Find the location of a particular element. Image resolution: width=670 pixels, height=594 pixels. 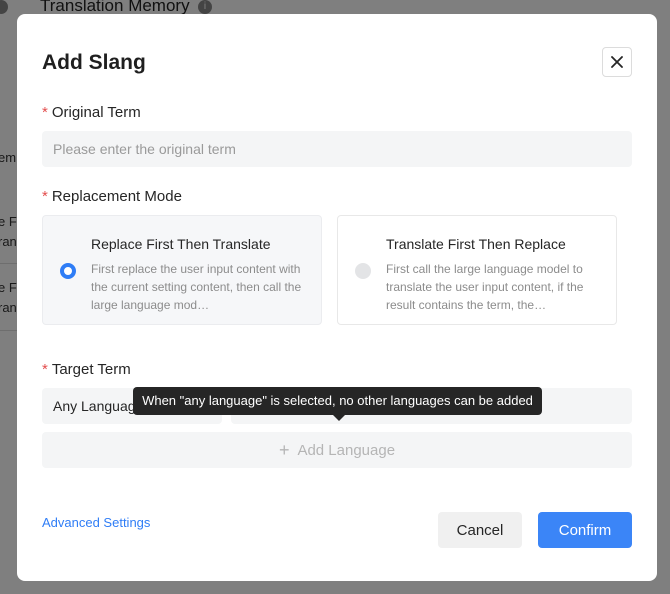

plus-icon: + is located at coordinates (284, 449).